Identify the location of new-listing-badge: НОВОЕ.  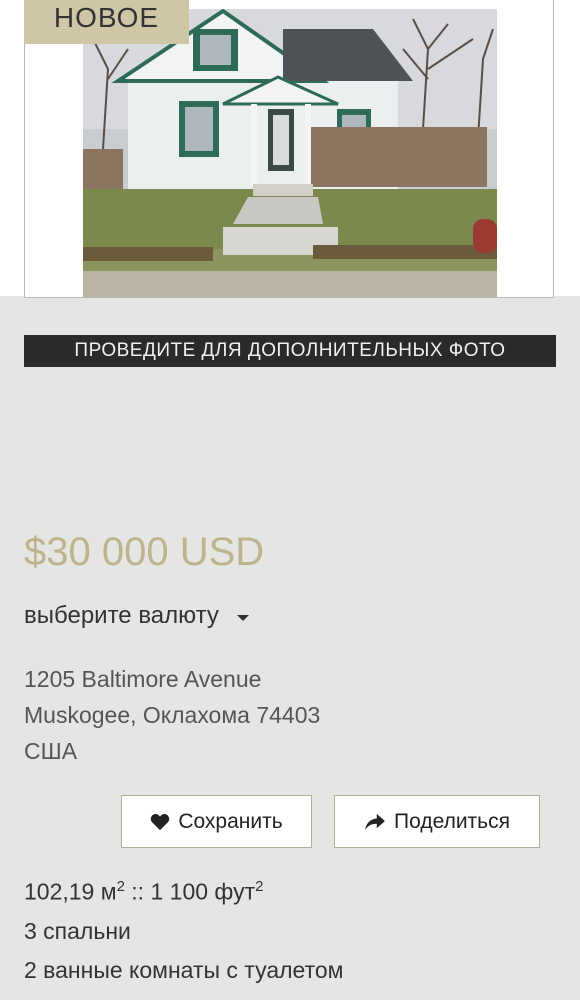
(106, 22).